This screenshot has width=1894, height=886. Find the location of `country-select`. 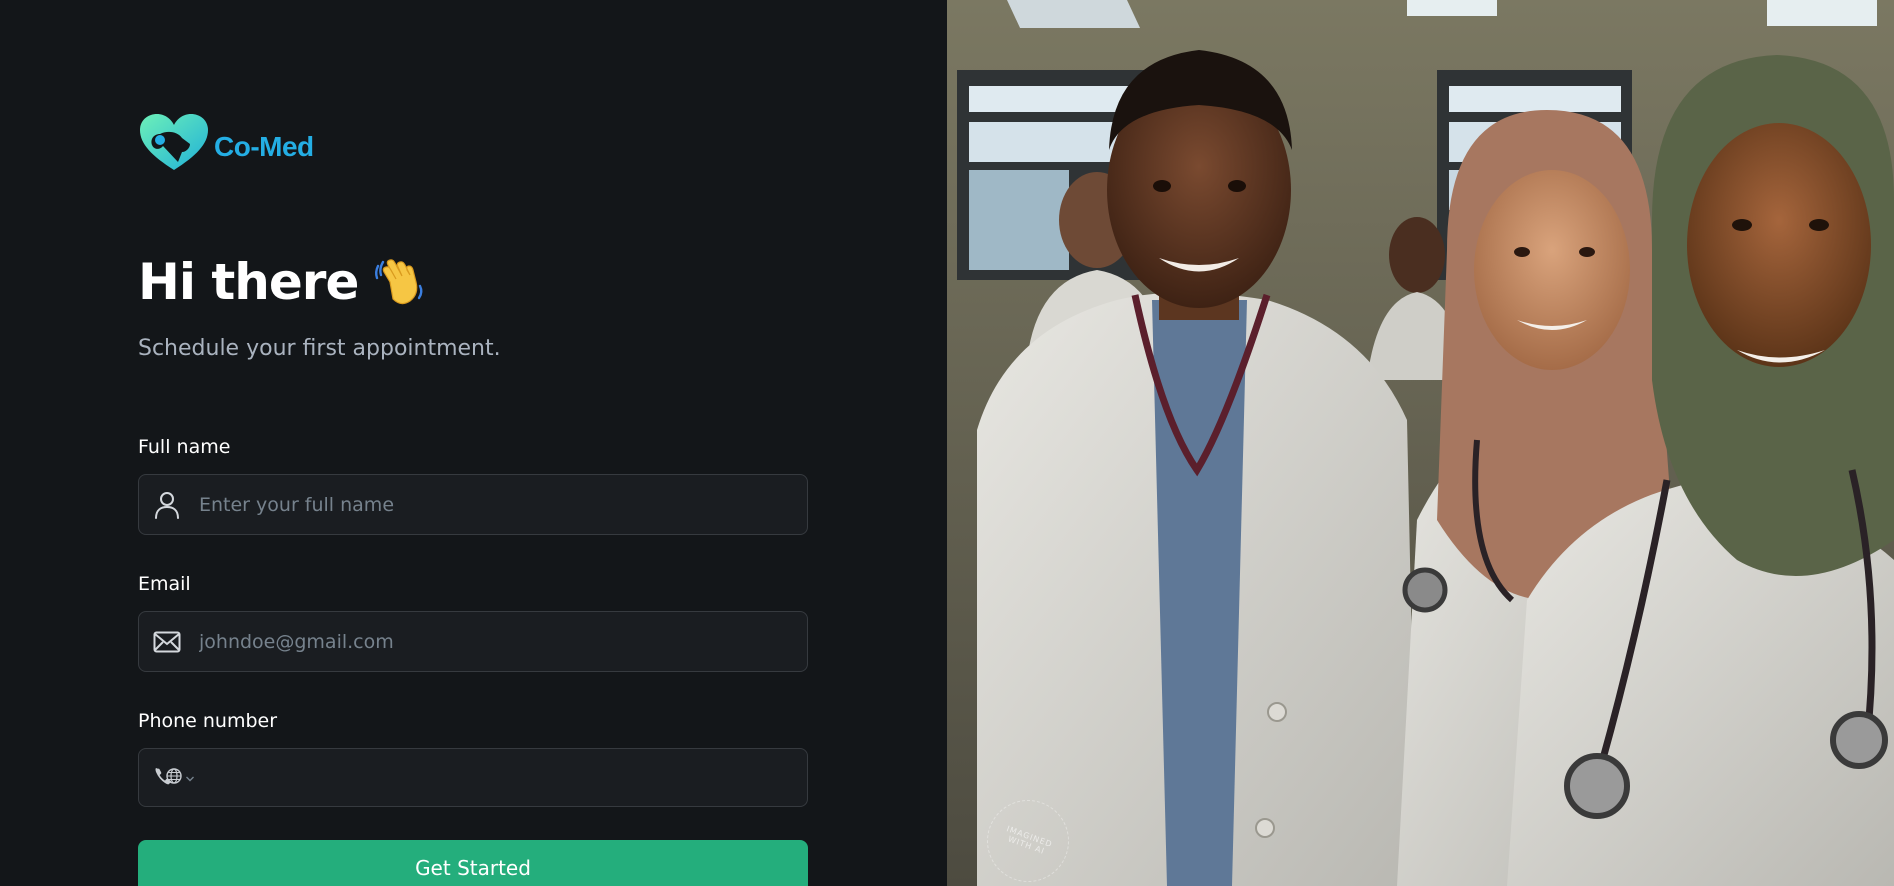

country-select is located at coordinates (174, 778).